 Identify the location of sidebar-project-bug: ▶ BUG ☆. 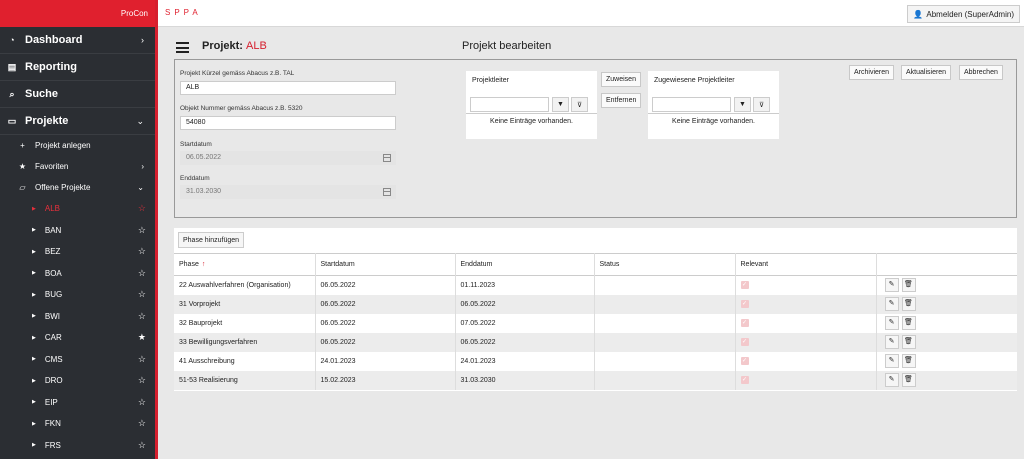
(79, 295).